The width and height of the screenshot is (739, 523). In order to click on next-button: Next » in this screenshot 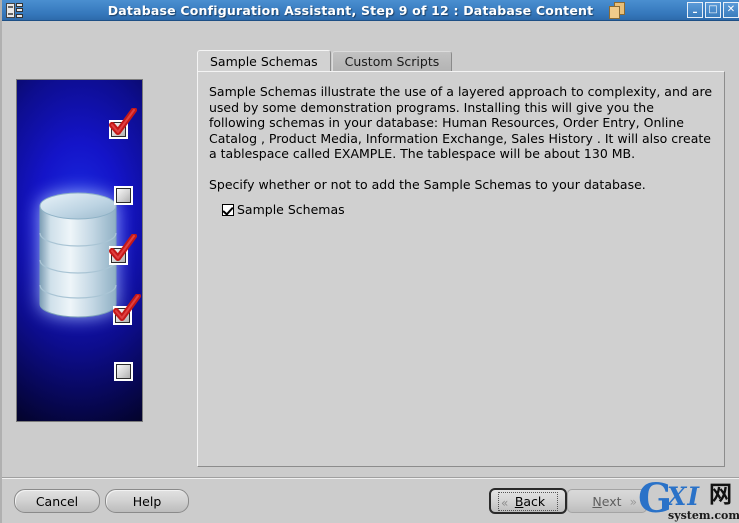, I will do `click(607, 501)`.